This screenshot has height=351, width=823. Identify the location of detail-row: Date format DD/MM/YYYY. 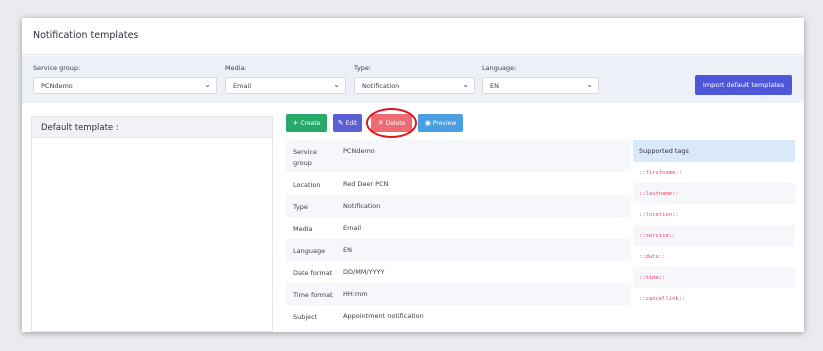
(458, 272).